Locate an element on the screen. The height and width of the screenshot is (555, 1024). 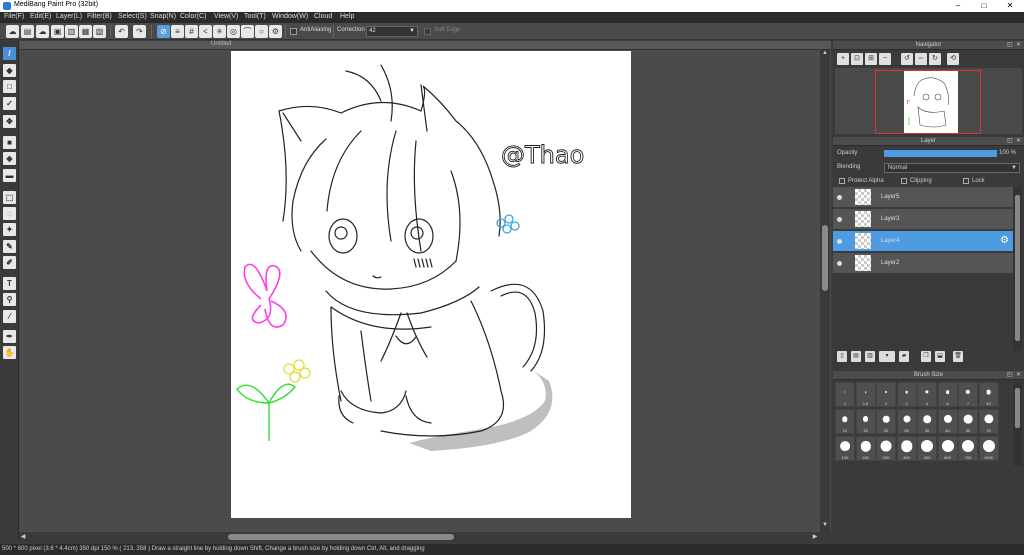
gradient-tool-icon: ▬ is located at coordinates (9, 175).